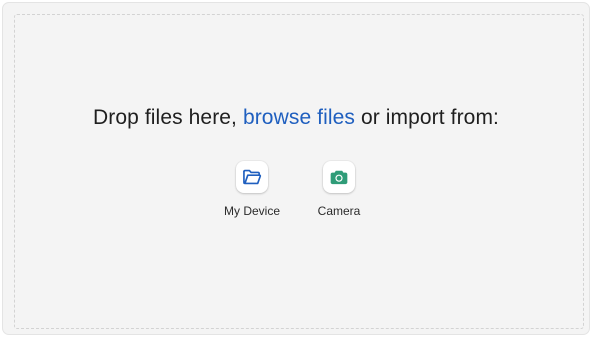 This screenshot has height=337, width=592. What do you see at coordinates (427, 117) in the screenshot?
I see `drop-prompt-suffix: or import from:` at bounding box center [427, 117].